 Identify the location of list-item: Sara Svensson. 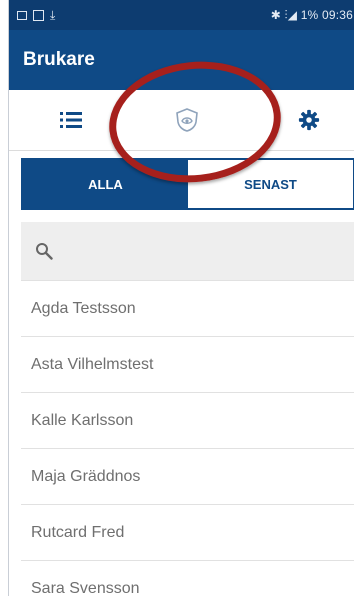
(187, 578).